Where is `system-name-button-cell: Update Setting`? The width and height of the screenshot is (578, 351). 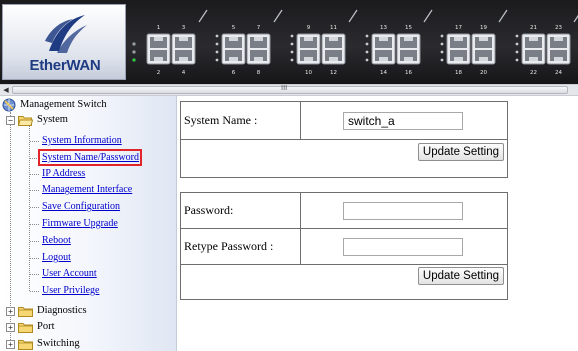
system-name-button-cell: Update Setting is located at coordinates (344, 158).